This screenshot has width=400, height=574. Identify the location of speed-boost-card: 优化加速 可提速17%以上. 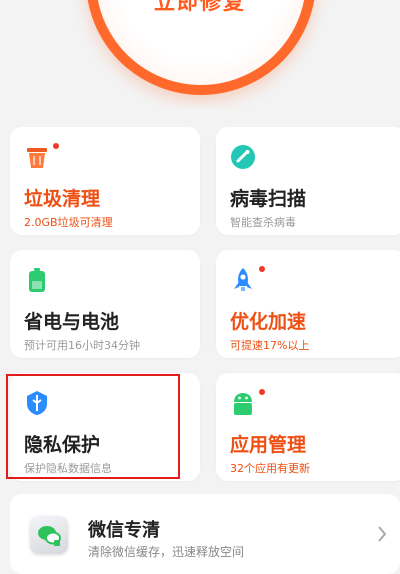
(308, 304).